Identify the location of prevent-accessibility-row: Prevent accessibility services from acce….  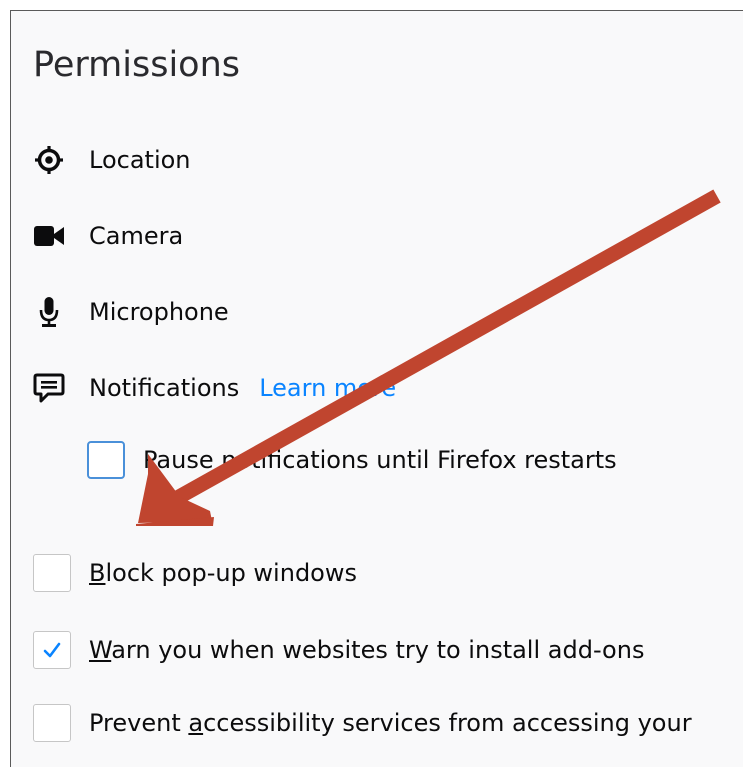
(362, 723).